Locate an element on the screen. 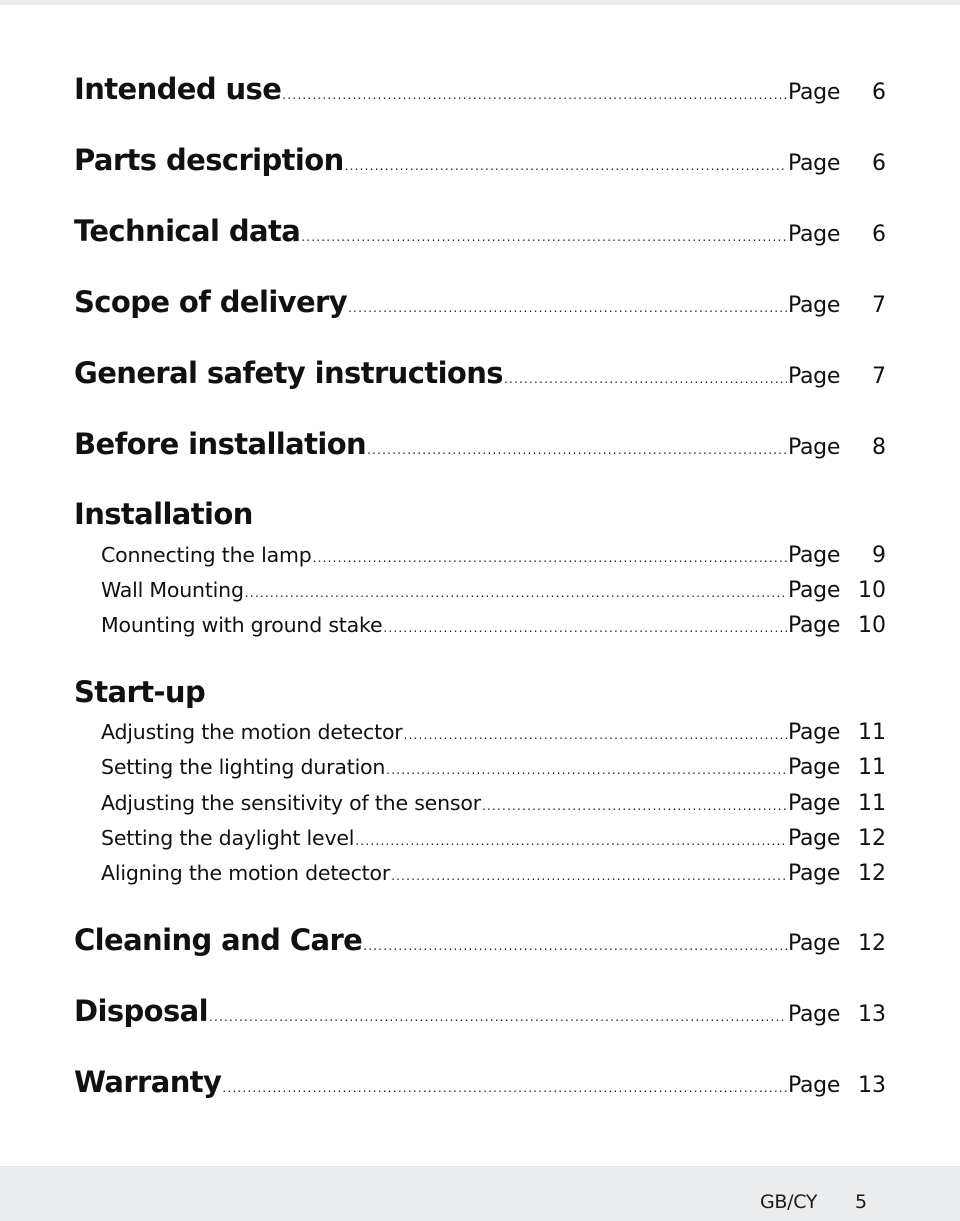 The image size is (960, 1221). toc-entry-cleaning-and-care: Cleaning and Care Page 12 is located at coordinates (480, 940).